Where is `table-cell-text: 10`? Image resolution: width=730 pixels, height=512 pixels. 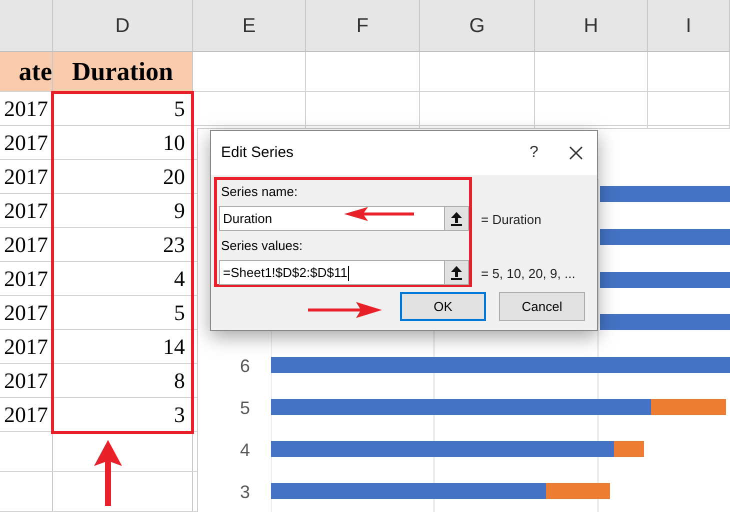
table-cell-text: 10 is located at coordinates (174, 143).